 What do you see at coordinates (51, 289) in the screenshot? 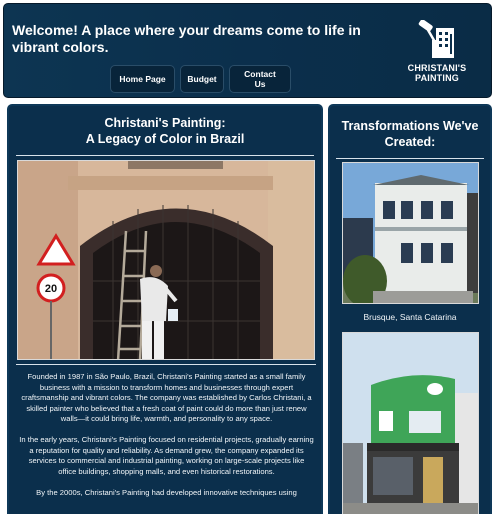
I see `svg-text: 20` at bounding box center [51, 289].